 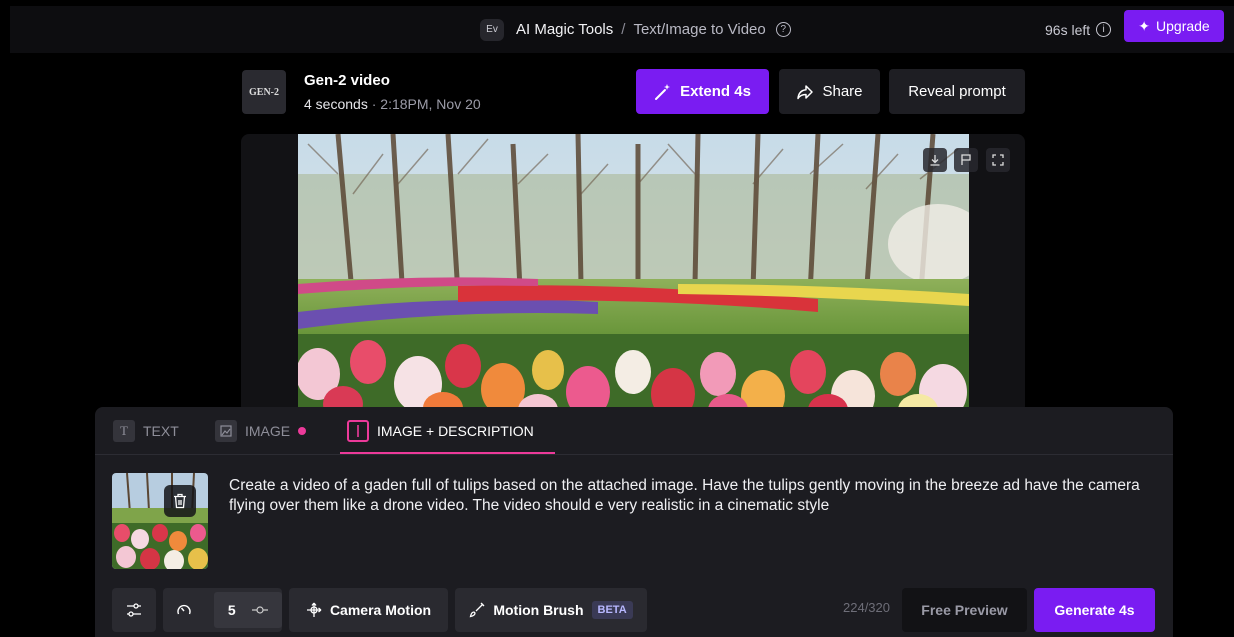 I want to click on credits-text: 96s left, so click(x=1068, y=29).